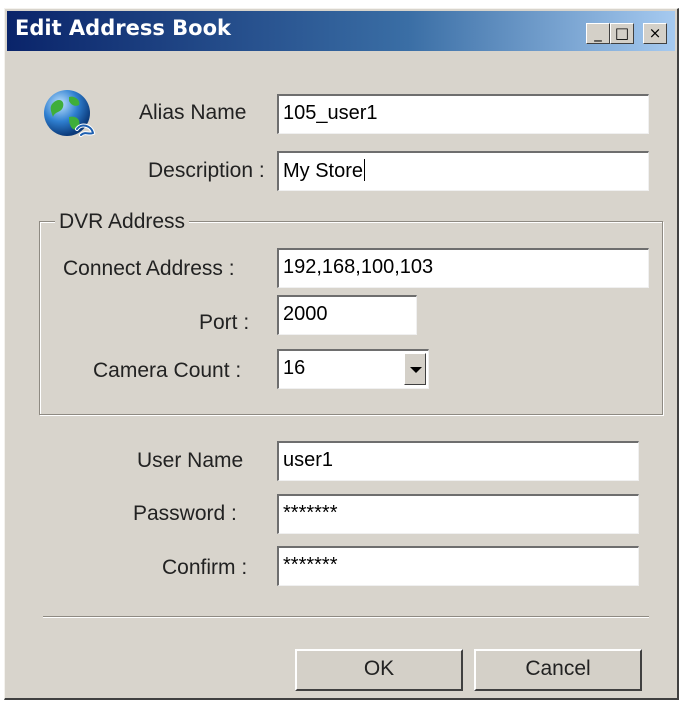 The width and height of the screenshot is (683, 705). I want to click on close-button: ×, so click(655, 33).